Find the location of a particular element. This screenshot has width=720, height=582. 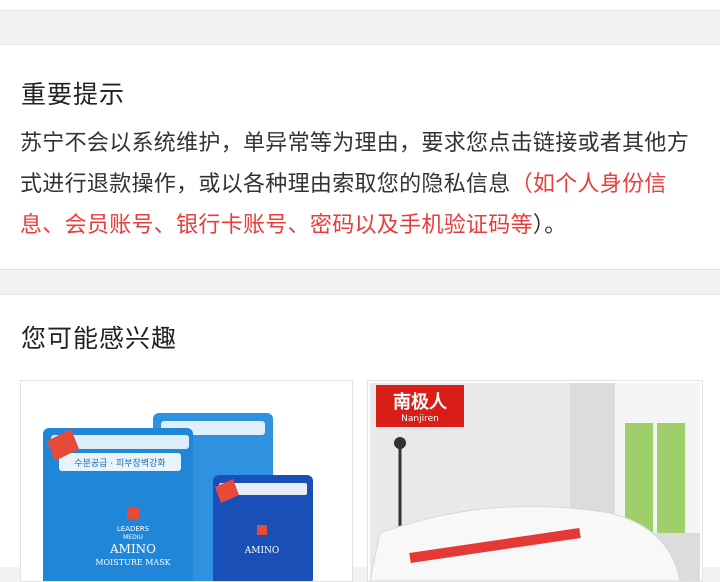

mask-product-label: AMINO is located at coordinates (132, 549).